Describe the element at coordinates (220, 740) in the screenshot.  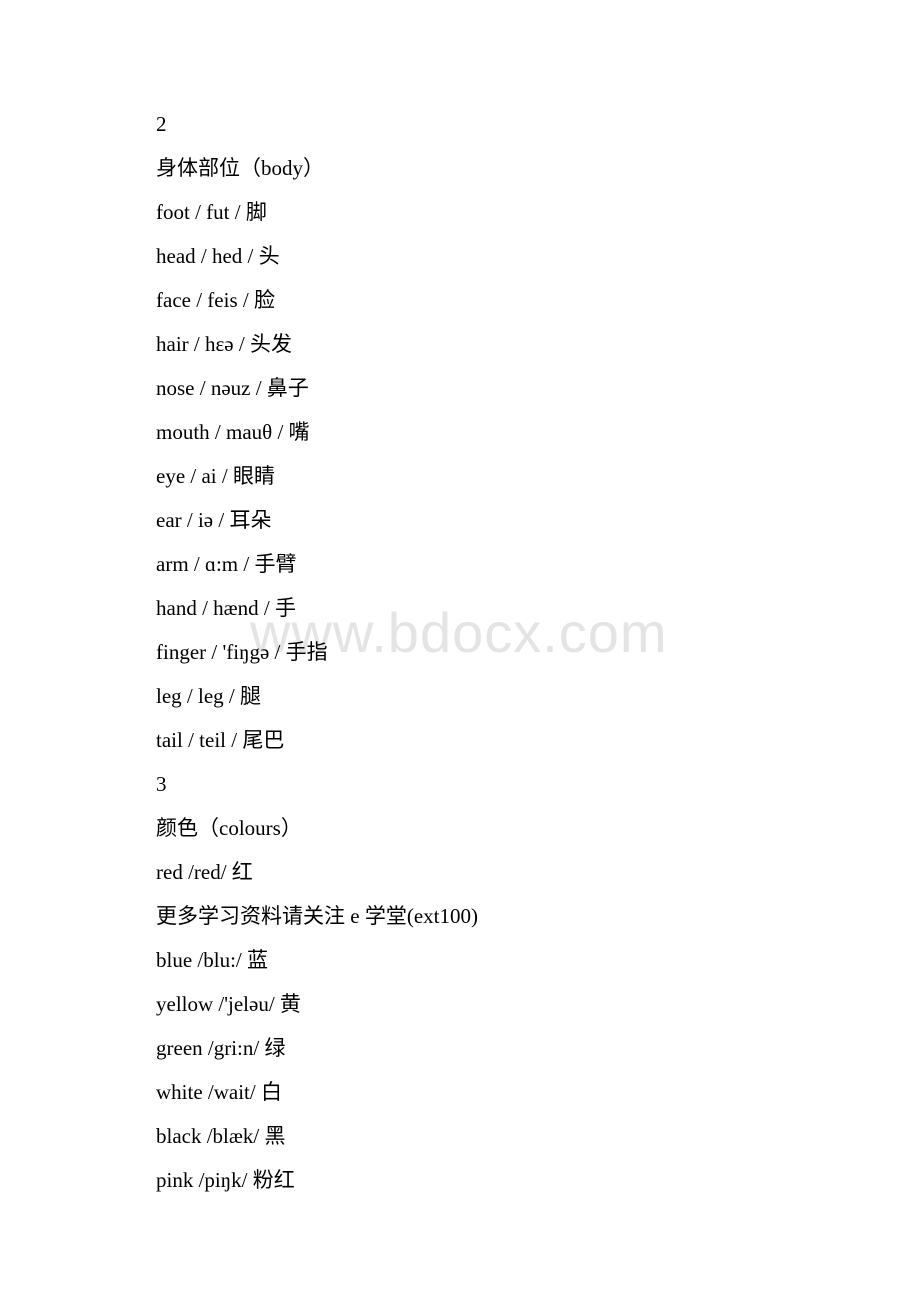
I see `vocab-entry: tail / teil / 尾巴` at that location.